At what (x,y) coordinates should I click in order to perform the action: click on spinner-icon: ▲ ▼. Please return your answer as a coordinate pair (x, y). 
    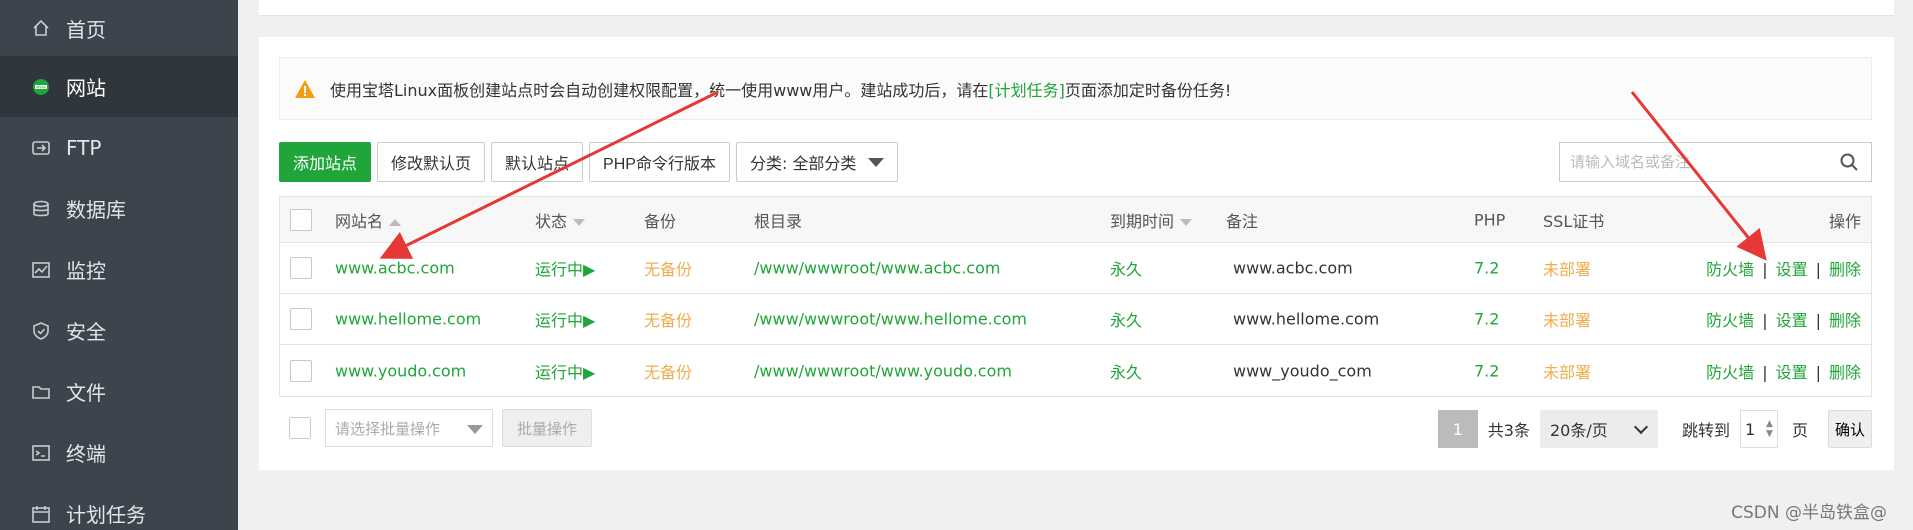
    Looking at the image, I should click on (1769, 429).